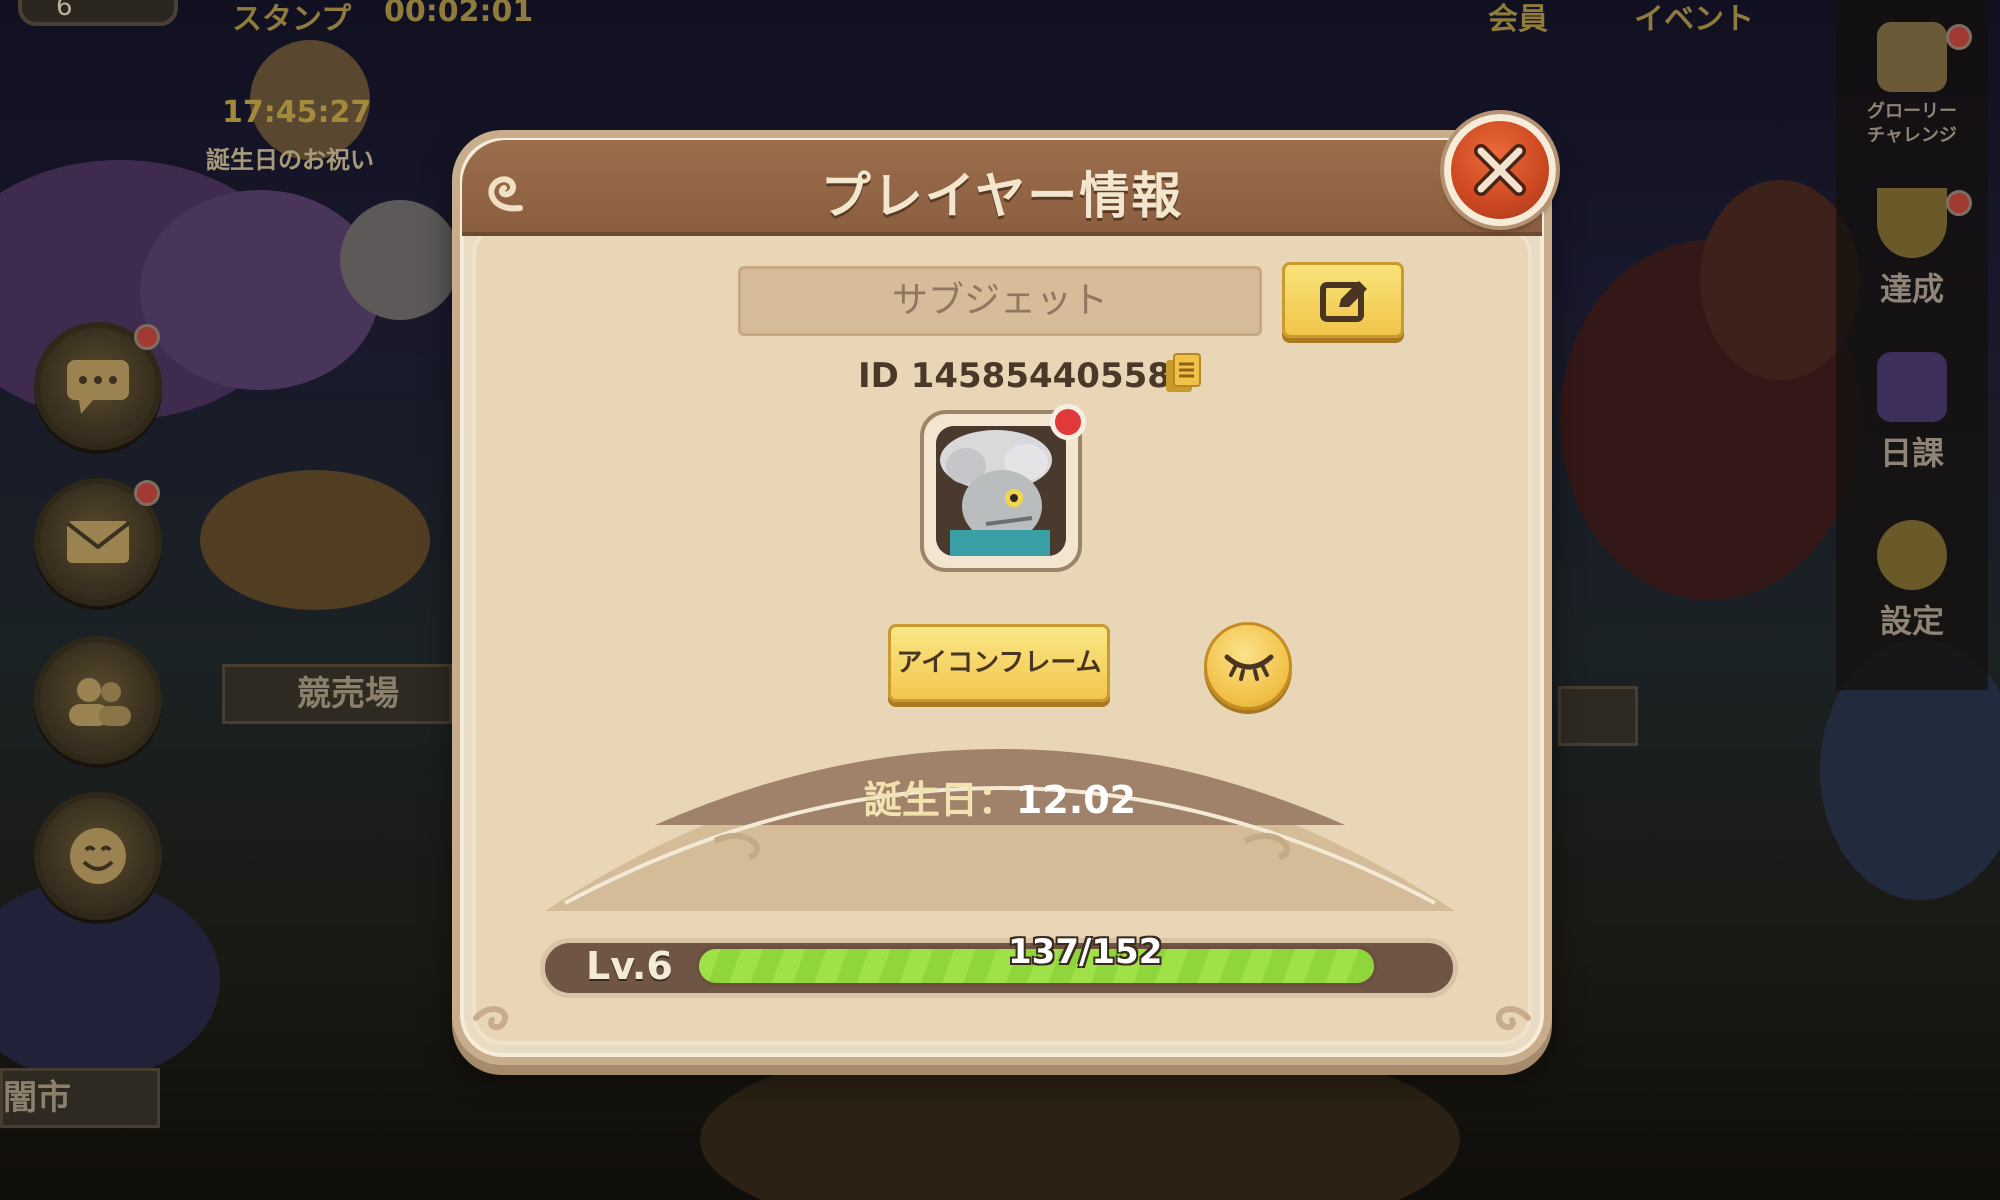  I want to click on daily-book-icon, so click(1912, 387).